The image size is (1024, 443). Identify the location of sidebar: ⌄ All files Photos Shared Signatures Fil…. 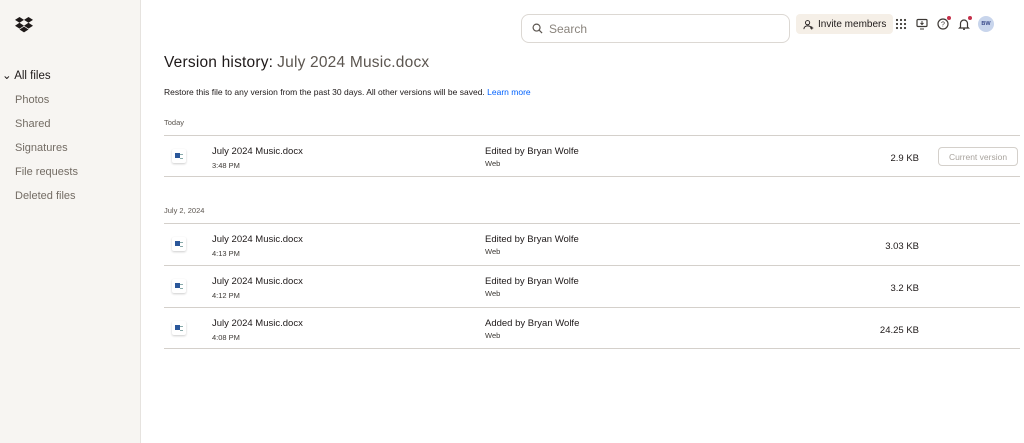
(70, 221).